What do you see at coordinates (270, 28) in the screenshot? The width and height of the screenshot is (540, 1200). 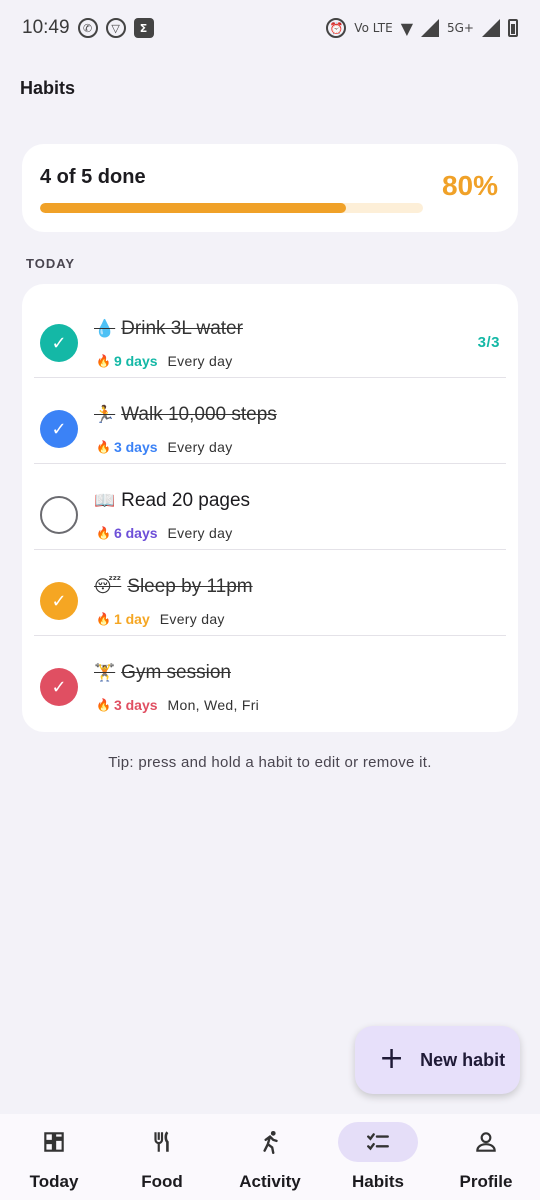 I see `status-bar: 10:49 ✆ ▽ Σ ⏰ Vo LTE ▼ 5G+` at bounding box center [270, 28].